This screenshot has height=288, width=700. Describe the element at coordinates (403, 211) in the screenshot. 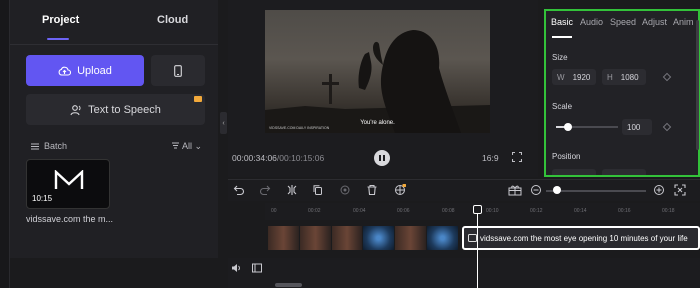

I see `ruler-tick: 00:06` at that location.